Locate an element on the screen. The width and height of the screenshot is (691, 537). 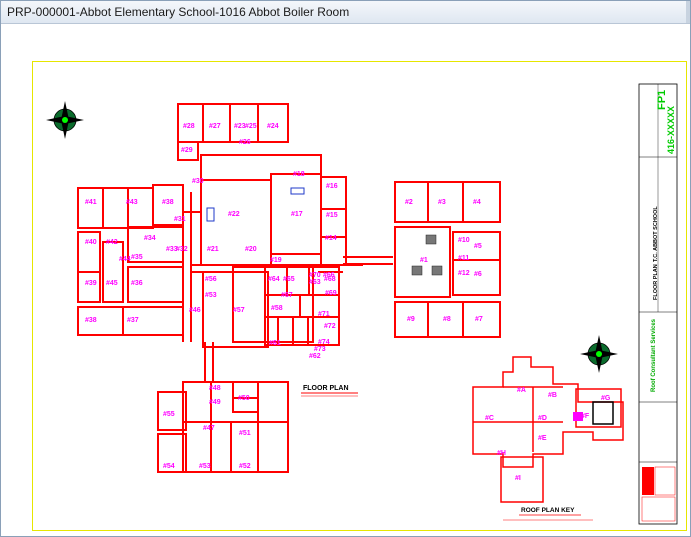
svg-text: #41 is located at coordinates (91, 202).